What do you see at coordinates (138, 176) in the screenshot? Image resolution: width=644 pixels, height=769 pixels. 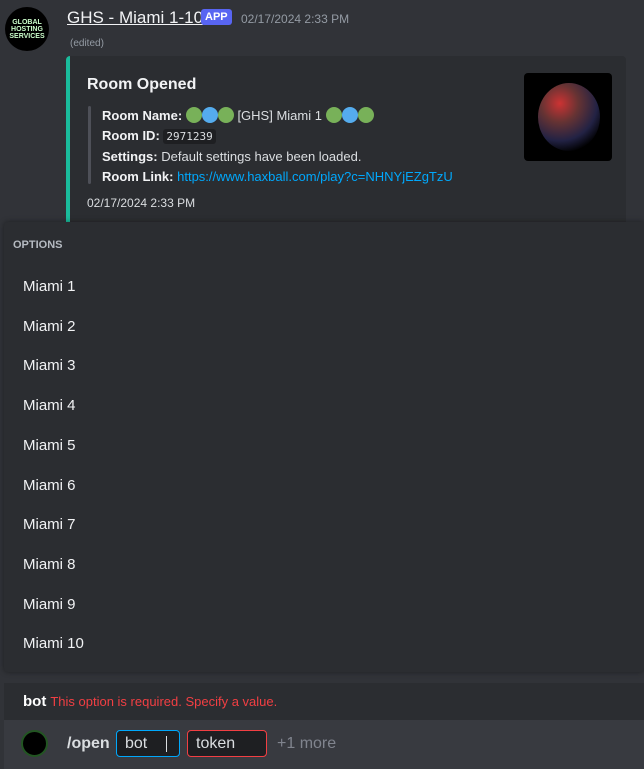 I see `room-link-label: Room Link:` at bounding box center [138, 176].